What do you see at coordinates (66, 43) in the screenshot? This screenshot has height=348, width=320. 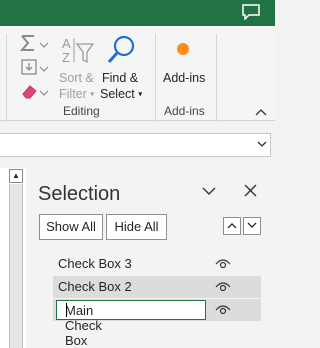 I see `svg-text: A` at bounding box center [66, 43].